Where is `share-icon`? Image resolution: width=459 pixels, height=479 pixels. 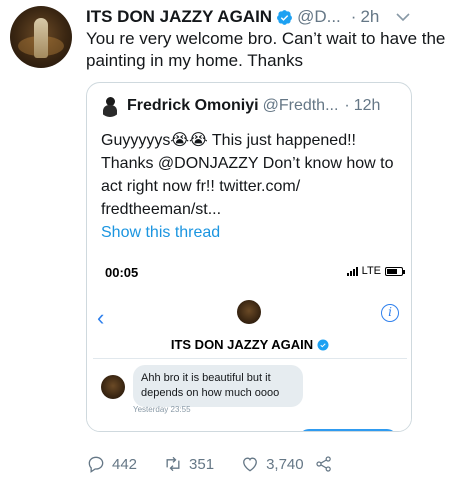
share-icon is located at coordinates (323, 464).